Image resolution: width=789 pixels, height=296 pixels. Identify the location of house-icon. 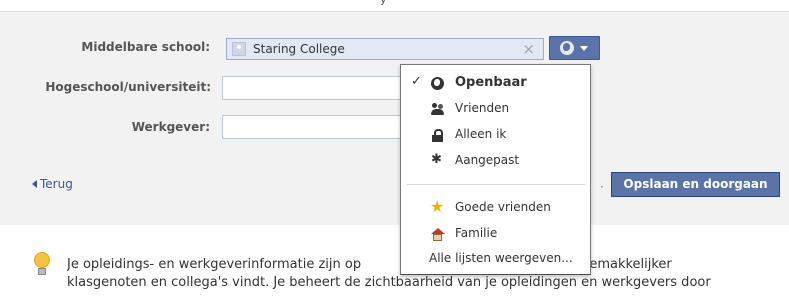
(438, 234).